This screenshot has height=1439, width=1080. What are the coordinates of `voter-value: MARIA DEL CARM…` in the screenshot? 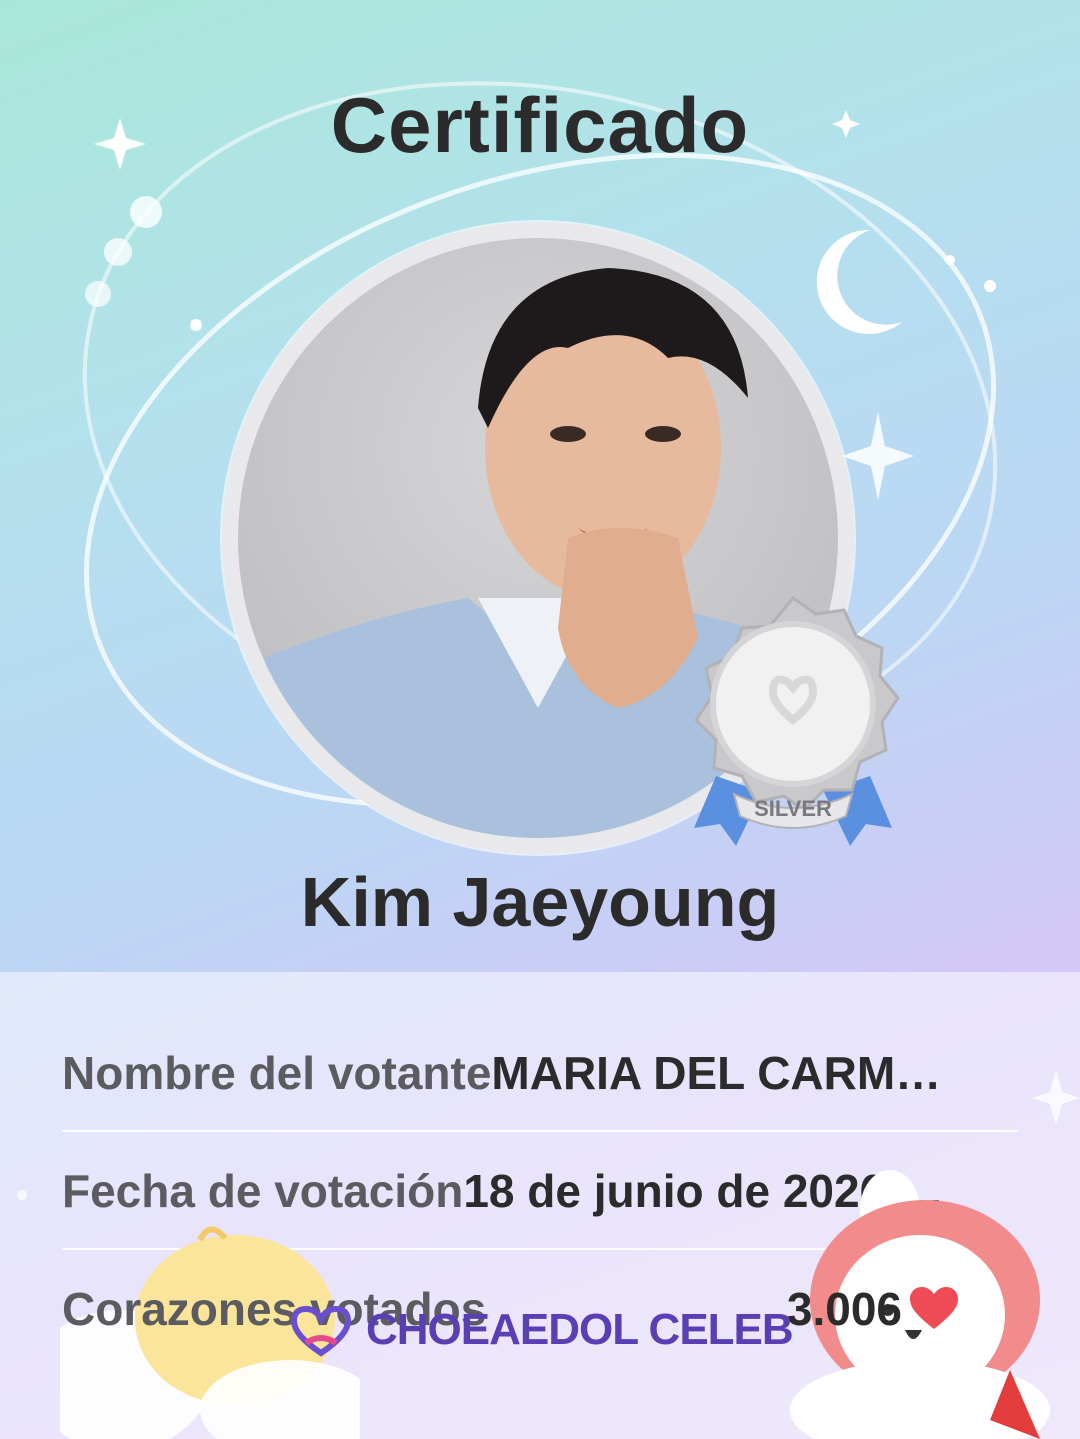 It's located at (716, 1073).